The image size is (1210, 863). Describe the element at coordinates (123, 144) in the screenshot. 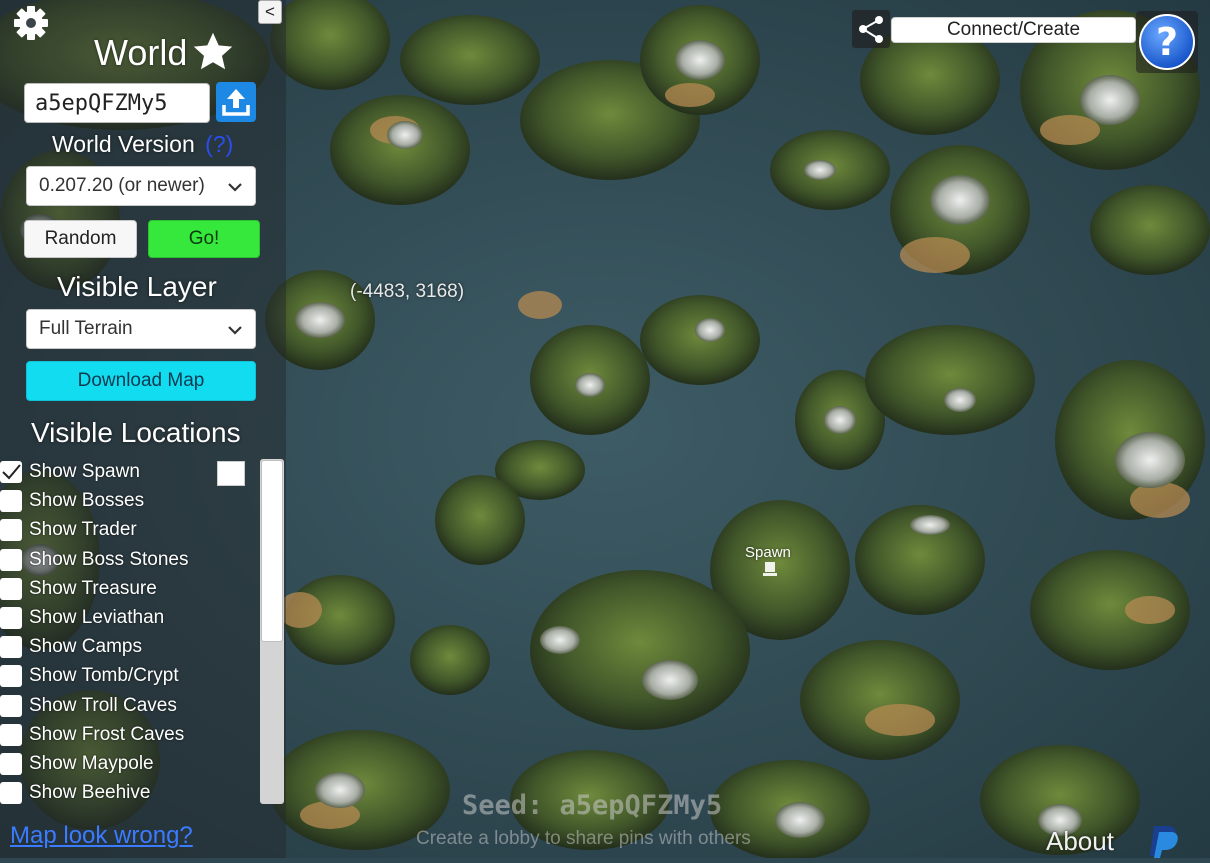

I see `world-version-label: World Version` at that location.